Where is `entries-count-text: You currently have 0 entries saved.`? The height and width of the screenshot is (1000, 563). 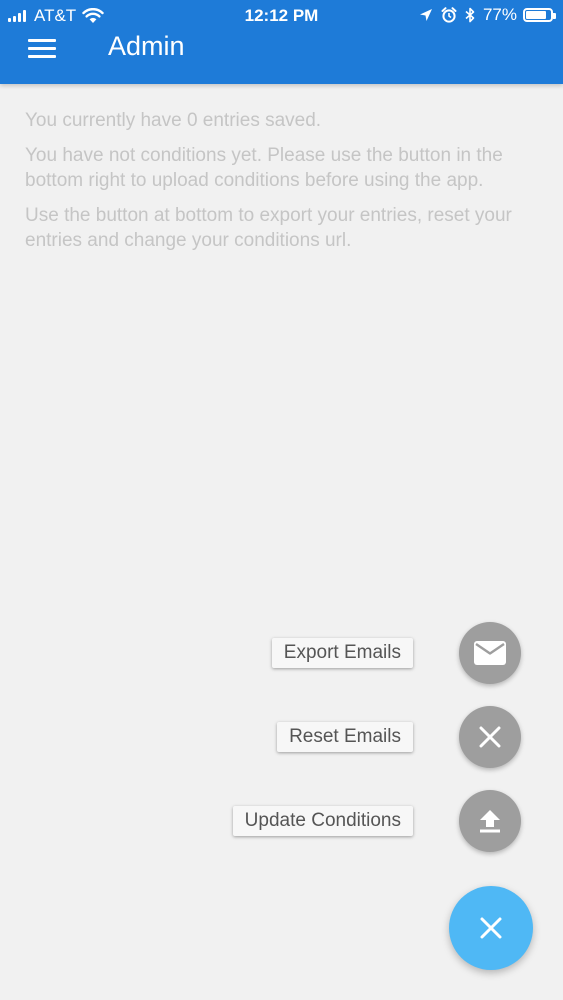 entries-count-text: You currently have 0 entries saved. is located at coordinates (173, 120).